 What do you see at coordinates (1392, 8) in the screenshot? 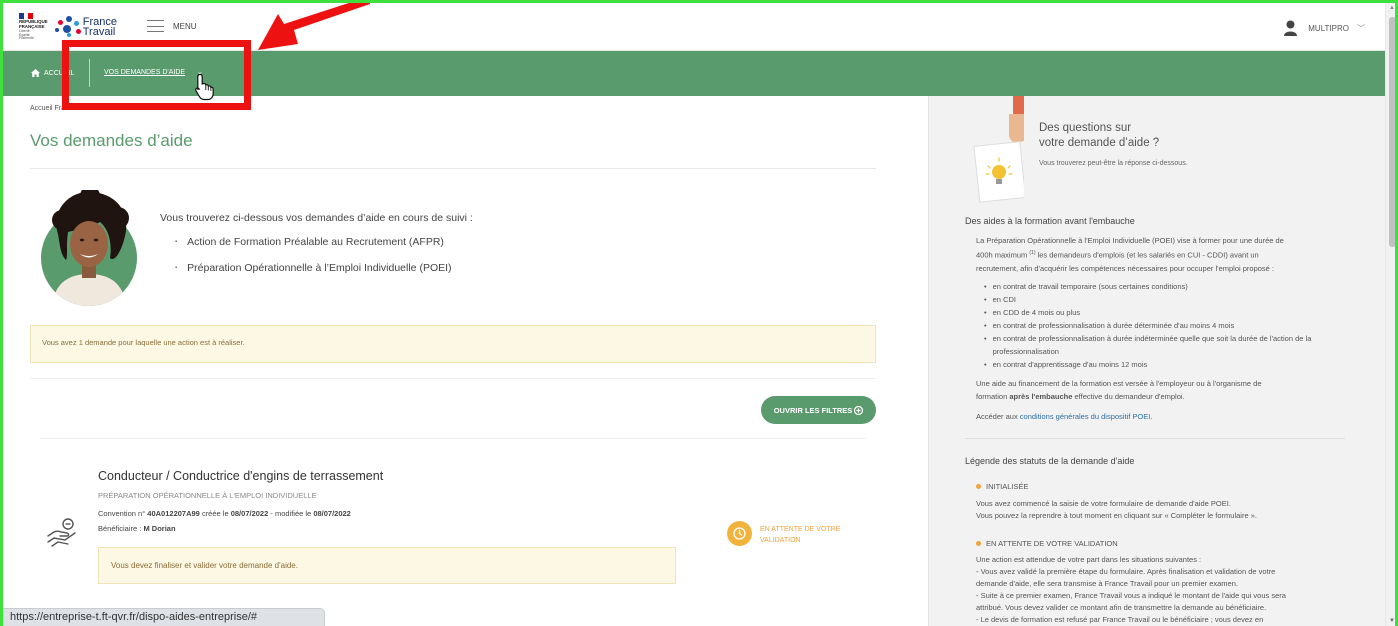
I see `scroll-up-arrow-icon: ▲` at bounding box center [1392, 8].